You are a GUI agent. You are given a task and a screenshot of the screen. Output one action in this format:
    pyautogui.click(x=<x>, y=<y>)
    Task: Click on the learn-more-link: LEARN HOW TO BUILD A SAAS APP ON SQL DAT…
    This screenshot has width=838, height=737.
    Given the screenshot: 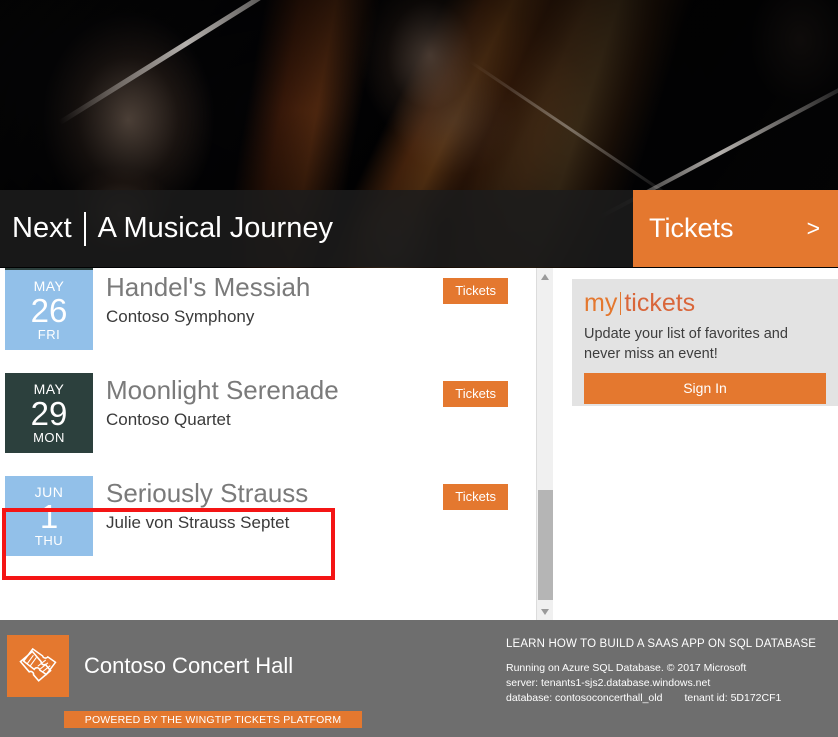 What is the action you would take?
    pyautogui.click(x=661, y=644)
    